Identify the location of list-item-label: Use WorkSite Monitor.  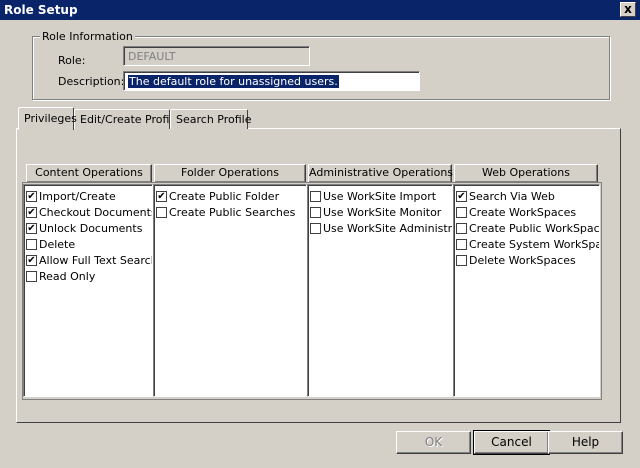
(382, 212).